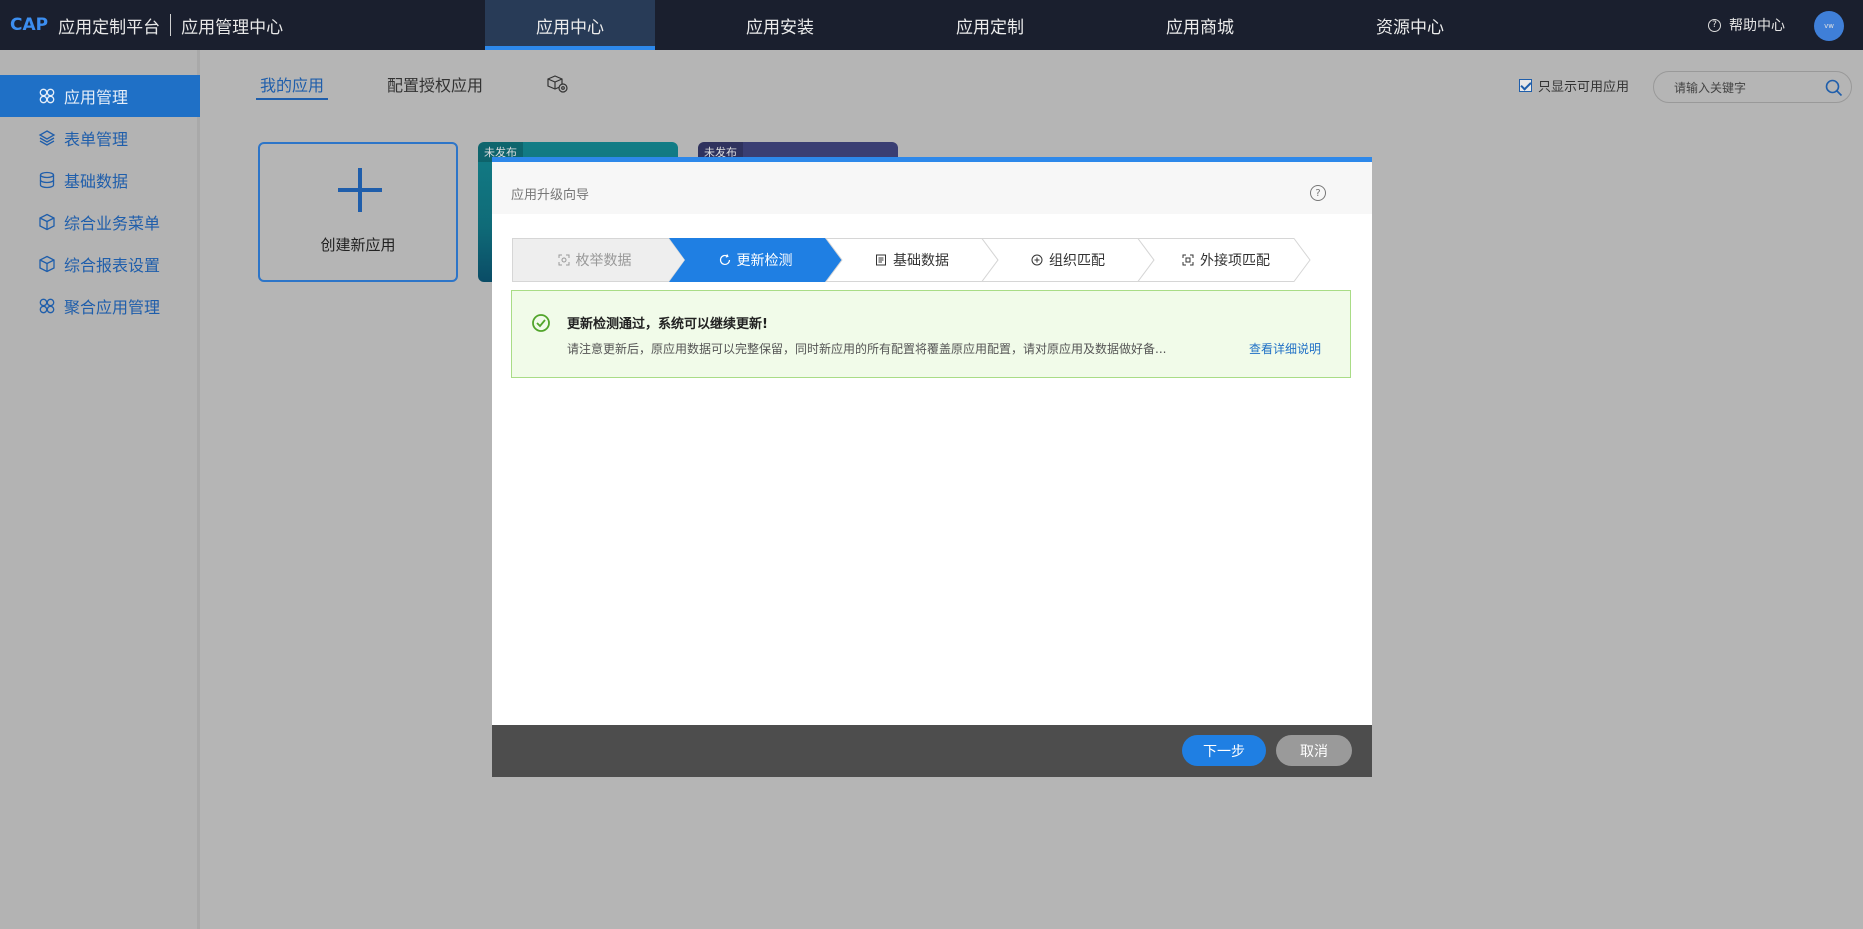  I want to click on step-external-match: 外接项匹配, so click(1226, 260).